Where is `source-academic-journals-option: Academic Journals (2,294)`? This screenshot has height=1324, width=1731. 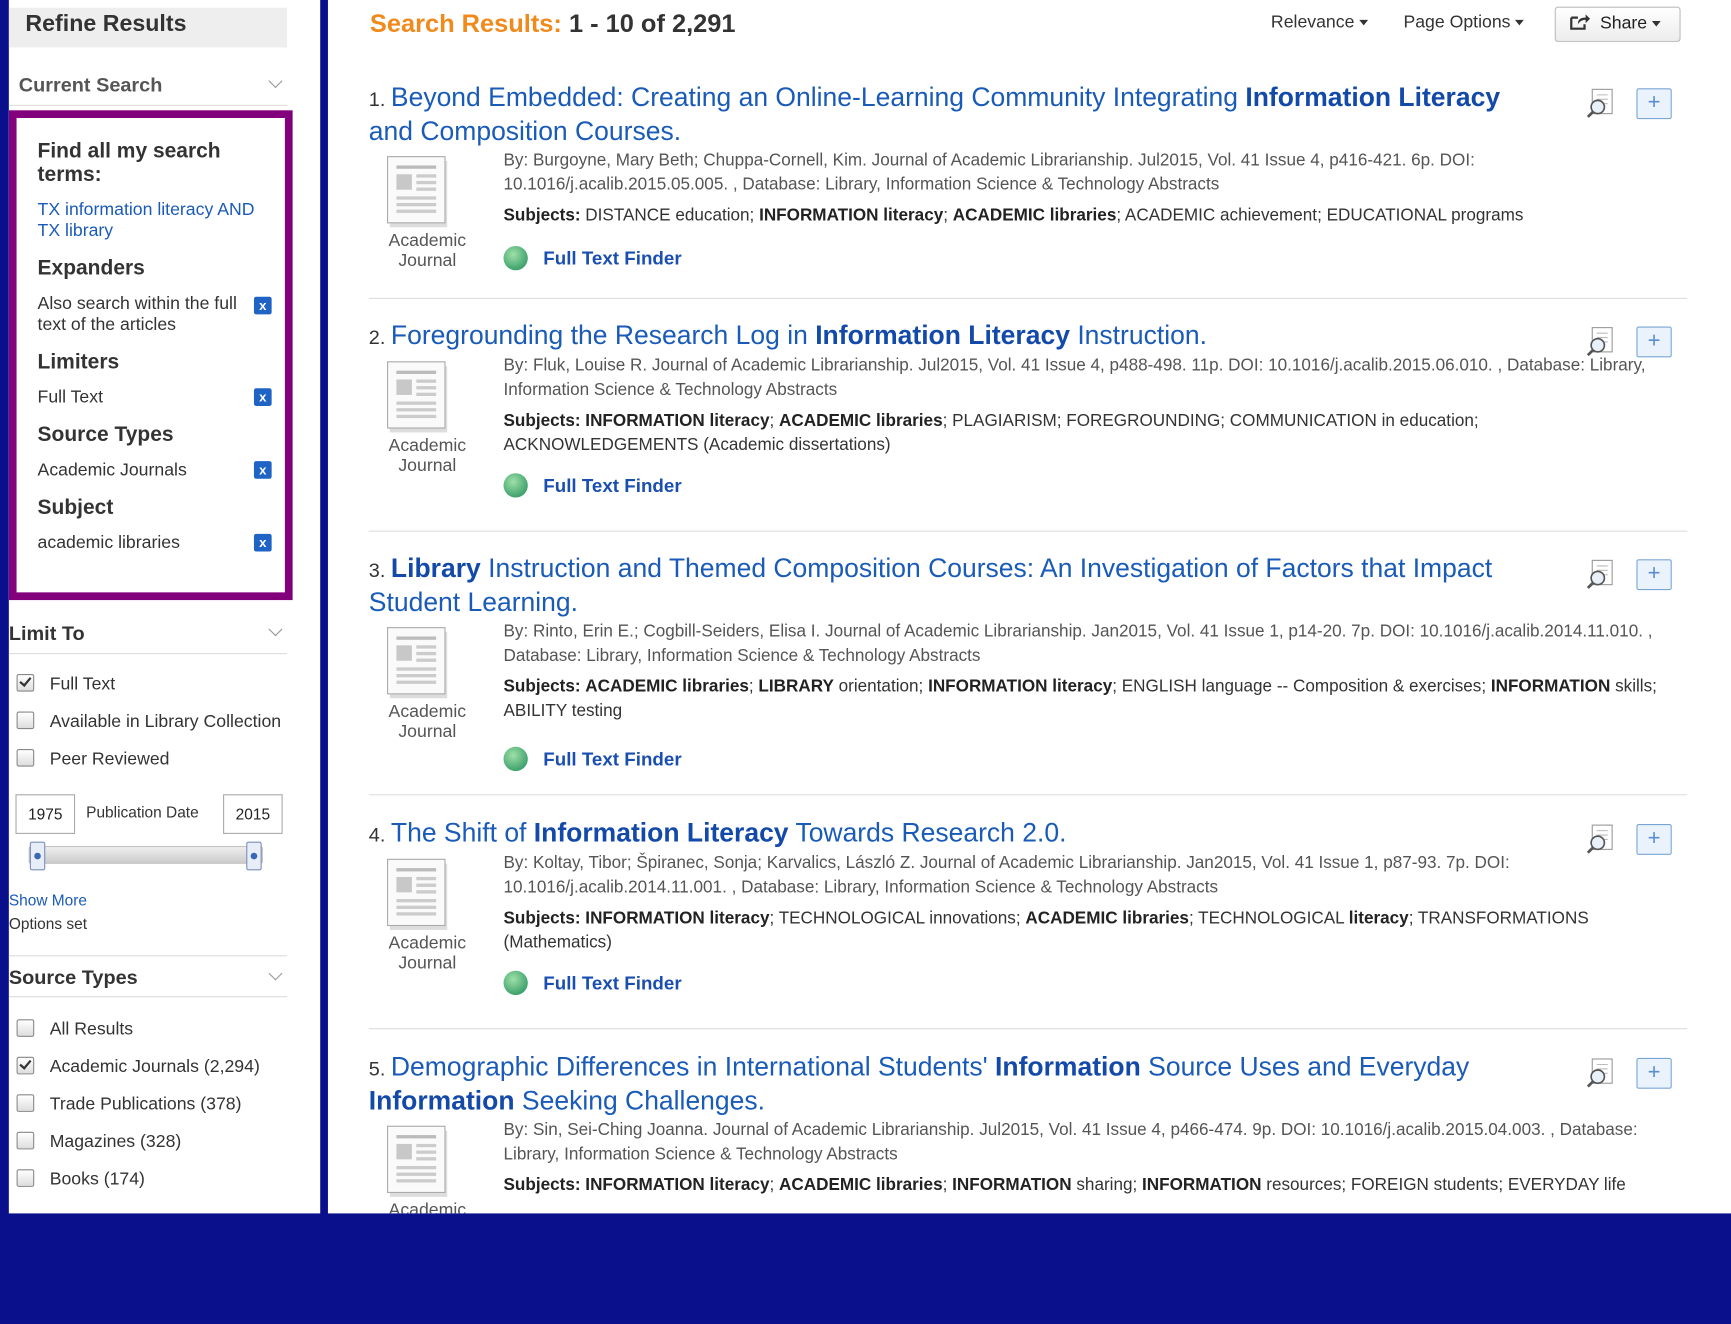
source-academic-journals-option: Academic Journals (2,294) is located at coordinates (138, 1069).